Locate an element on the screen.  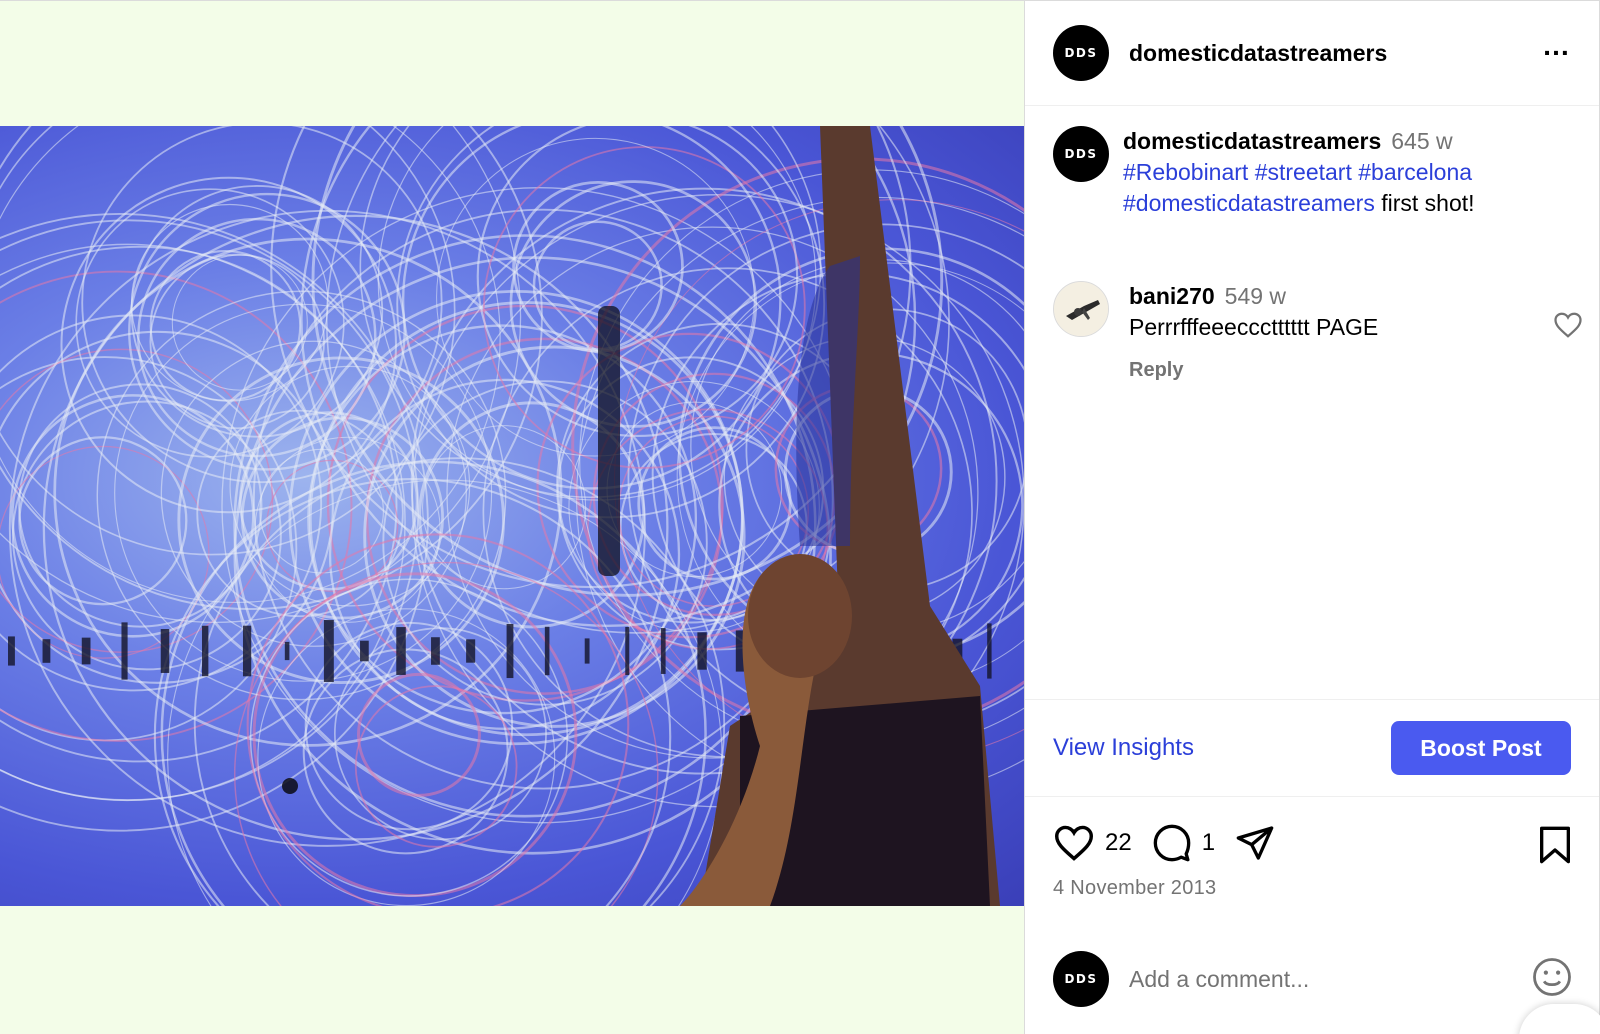
hashtag-link: #barcelona is located at coordinates (1415, 172).